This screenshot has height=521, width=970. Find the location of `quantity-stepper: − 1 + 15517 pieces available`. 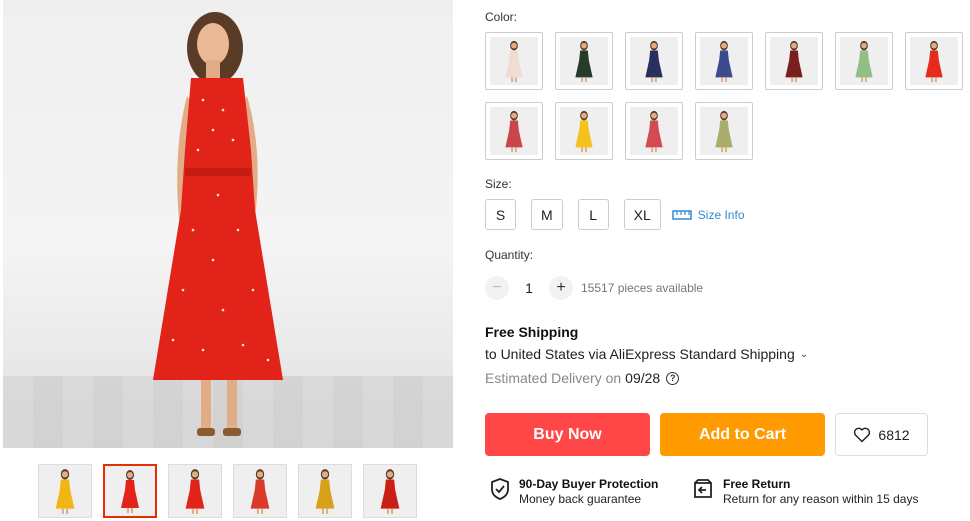

quantity-stepper: − 1 + 15517 pieces available is located at coordinates (594, 288).